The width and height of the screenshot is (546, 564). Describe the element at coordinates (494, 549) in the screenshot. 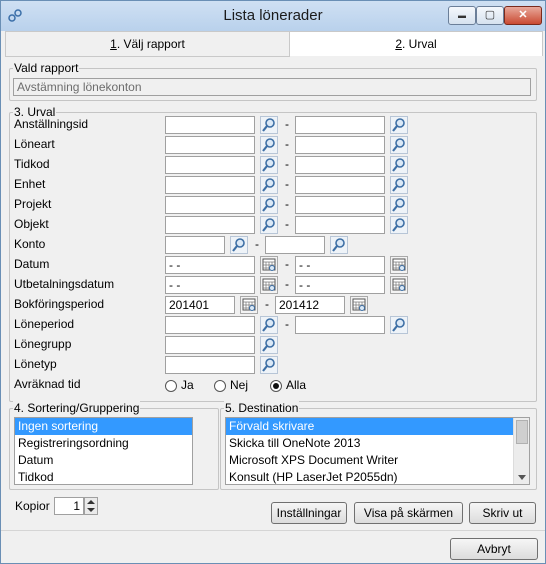

I see `avbryt-button: Avbryt` at that location.